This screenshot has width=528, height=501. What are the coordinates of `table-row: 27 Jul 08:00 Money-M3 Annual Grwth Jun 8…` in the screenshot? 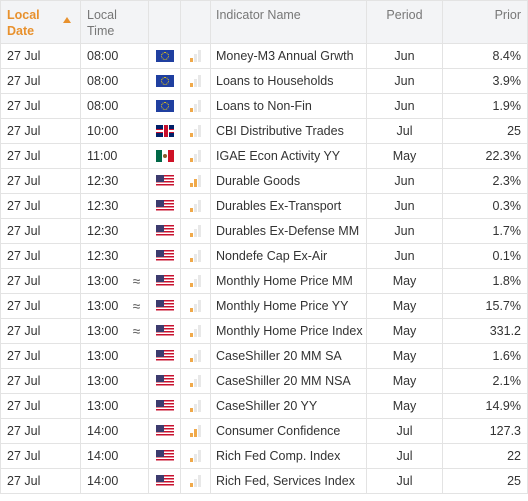 It's located at (264, 56).